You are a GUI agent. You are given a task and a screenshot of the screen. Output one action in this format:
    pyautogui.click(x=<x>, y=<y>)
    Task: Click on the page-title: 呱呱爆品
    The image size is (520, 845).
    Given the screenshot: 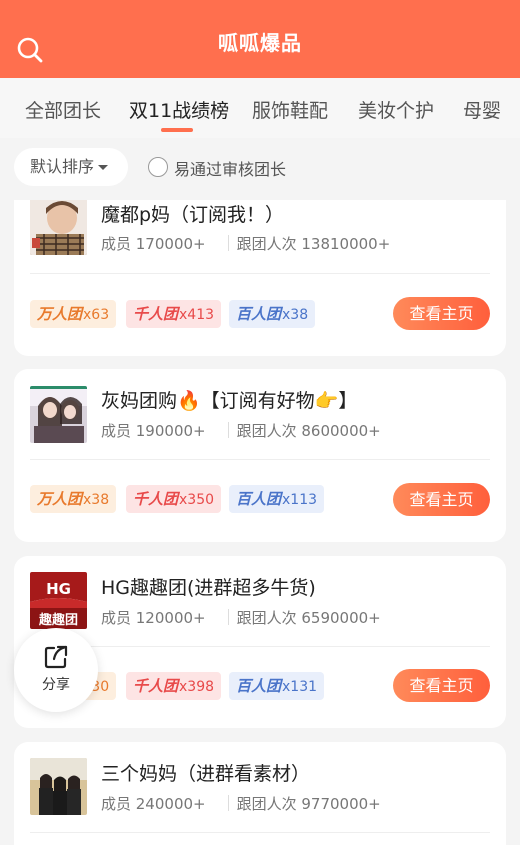 What is the action you would take?
    pyautogui.click(x=260, y=43)
    